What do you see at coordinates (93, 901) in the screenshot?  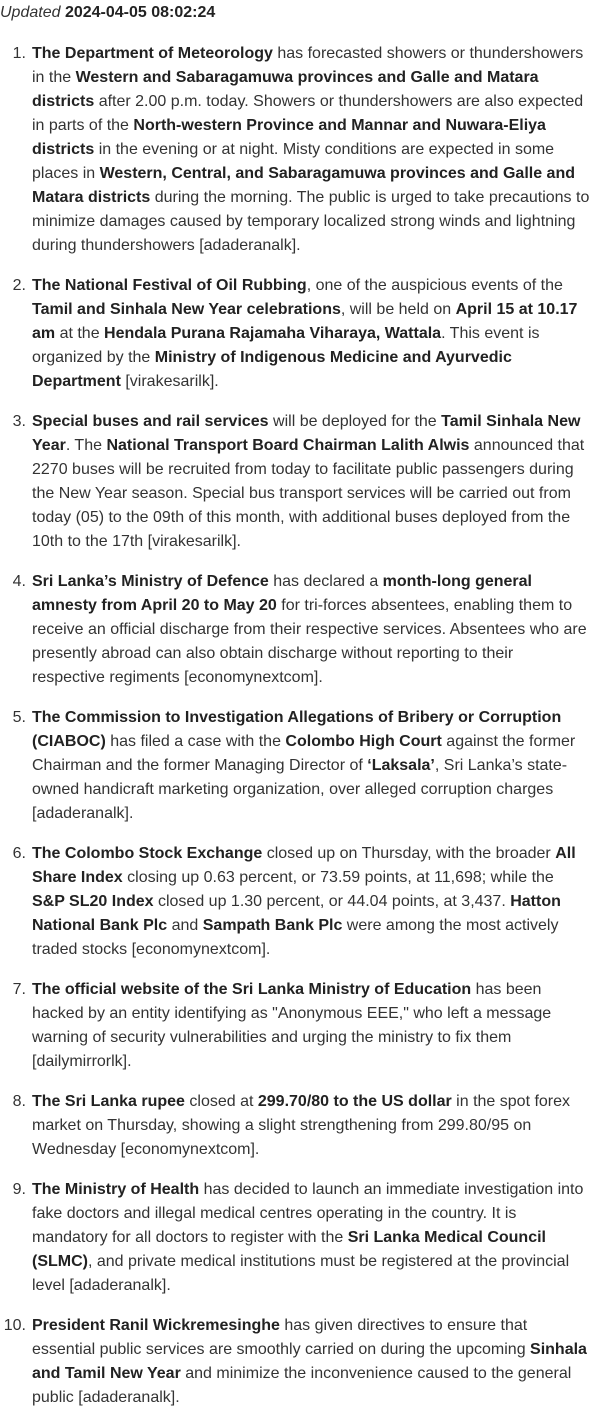 I see `news-item-highlight: S&P SL20 Index` at bounding box center [93, 901].